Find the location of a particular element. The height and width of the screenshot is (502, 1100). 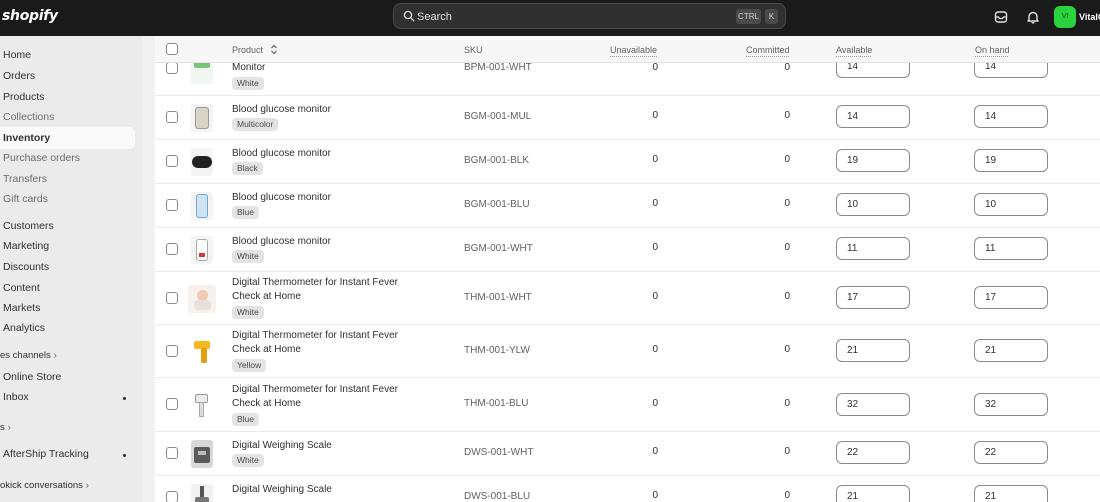

sidebar-item-orders: Orders is located at coordinates (19, 76).